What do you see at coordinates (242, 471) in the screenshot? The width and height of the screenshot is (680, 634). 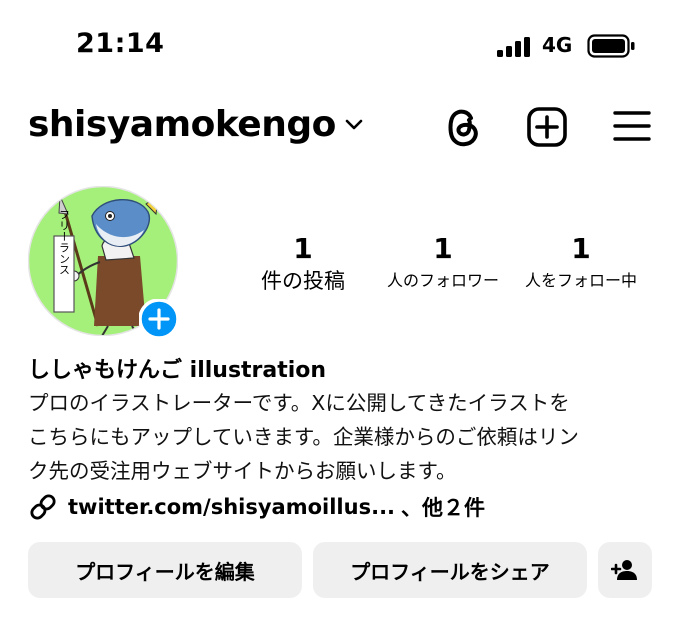 I see `bio-line: ク先の受注用ウェブサイトからお願いします。` at bounding box center [242, 471].